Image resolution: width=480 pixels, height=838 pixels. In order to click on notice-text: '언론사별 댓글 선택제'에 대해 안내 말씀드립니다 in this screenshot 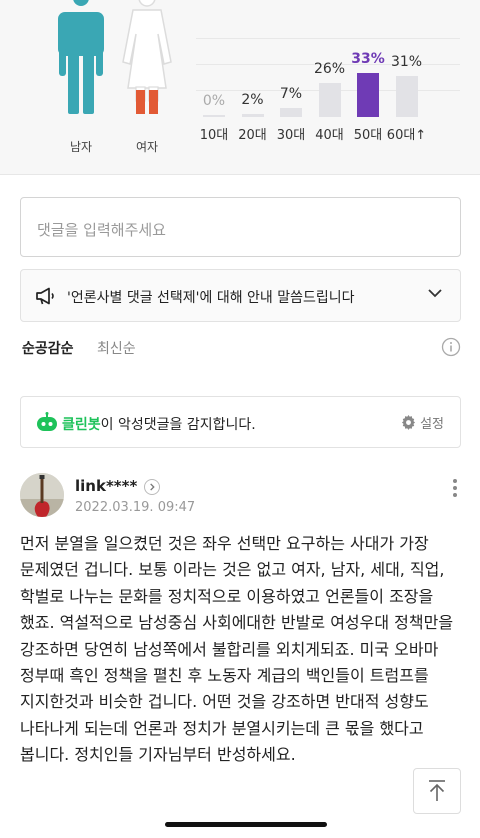, I will do `click(211, 298)`.